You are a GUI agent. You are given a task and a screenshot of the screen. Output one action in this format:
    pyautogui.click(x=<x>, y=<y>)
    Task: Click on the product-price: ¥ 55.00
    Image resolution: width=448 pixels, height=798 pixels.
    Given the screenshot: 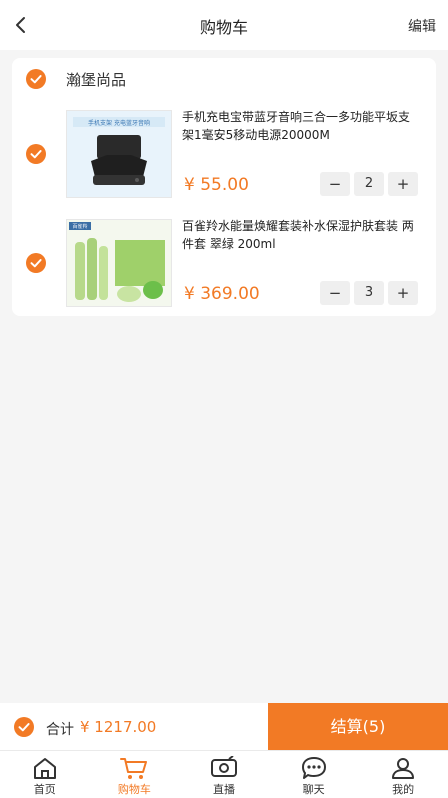 What is the action you would take?
    pyautogui.click(x=216, y=185)
    